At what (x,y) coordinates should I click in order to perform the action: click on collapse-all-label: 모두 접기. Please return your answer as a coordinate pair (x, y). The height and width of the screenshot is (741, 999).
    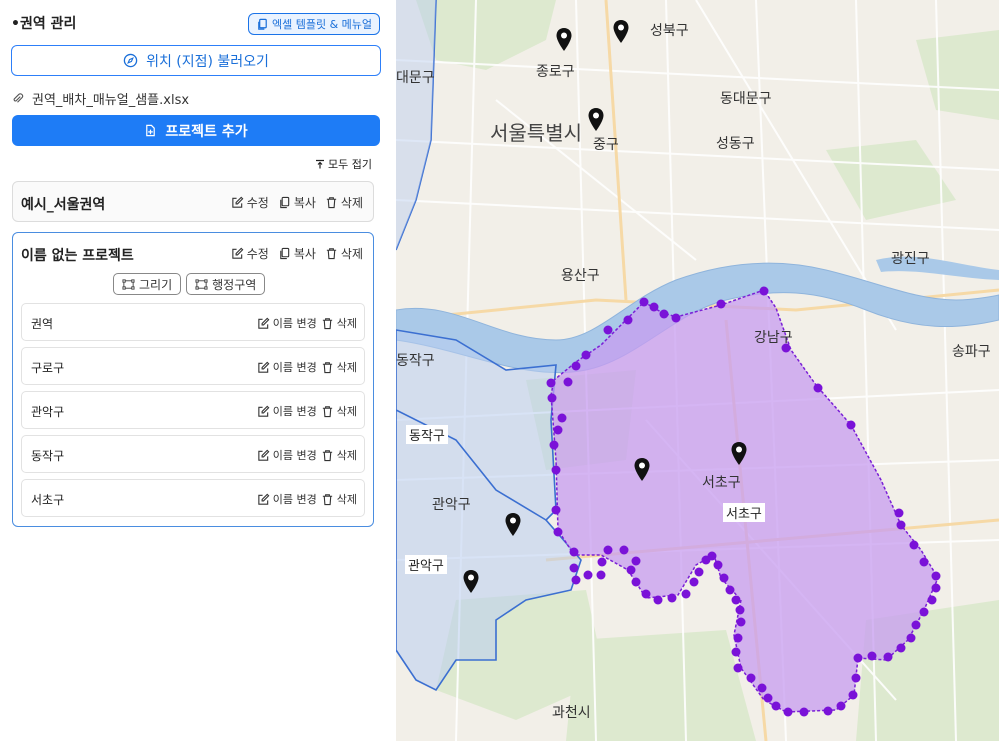
    Looking at the image, I should click on (350, 164).